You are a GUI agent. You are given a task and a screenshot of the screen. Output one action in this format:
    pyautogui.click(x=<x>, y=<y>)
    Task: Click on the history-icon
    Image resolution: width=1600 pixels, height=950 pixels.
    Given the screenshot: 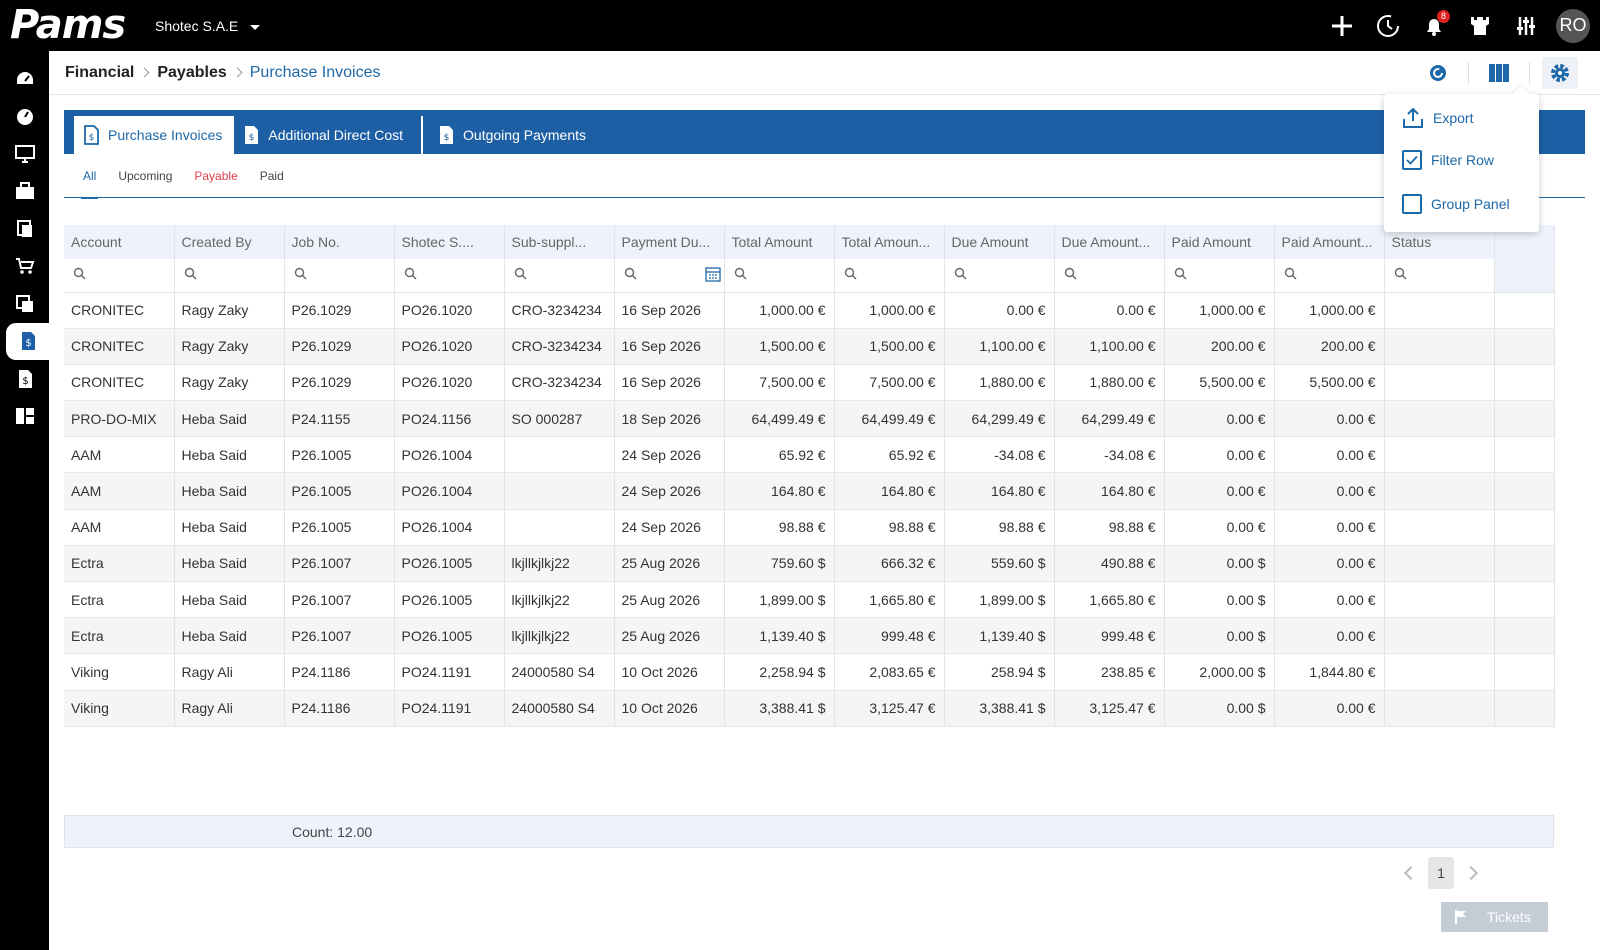 What is the action you would take?
    pyautogui.click(x=1388, y=26)
    